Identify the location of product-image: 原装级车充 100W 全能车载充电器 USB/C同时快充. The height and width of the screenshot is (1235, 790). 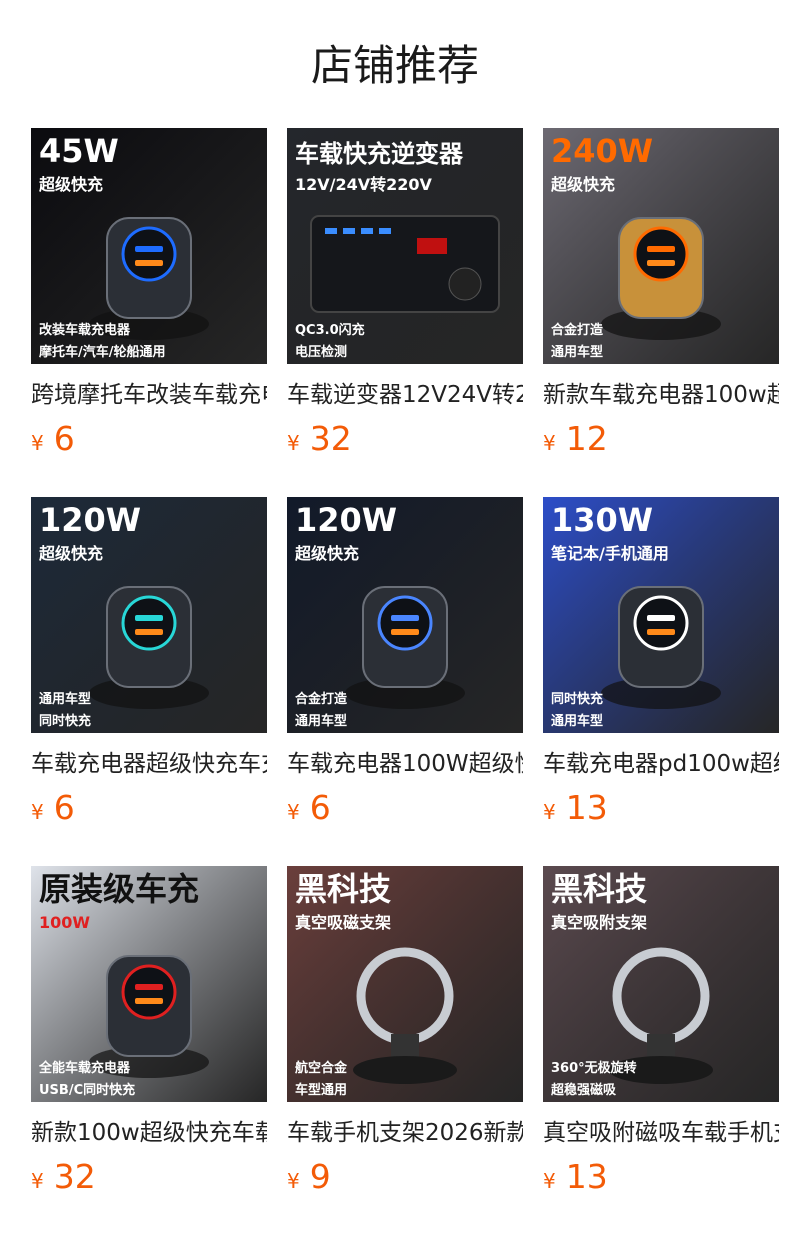
(149, 984).